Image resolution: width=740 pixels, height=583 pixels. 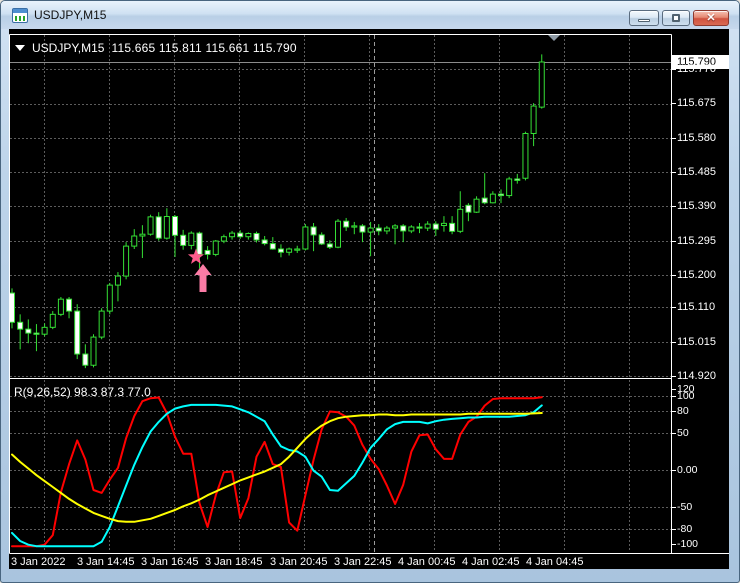 What do you see at coordinates (277, 467) in the screenshot?
I see `oscillator-line-slow` at bounding box center [277, 467].